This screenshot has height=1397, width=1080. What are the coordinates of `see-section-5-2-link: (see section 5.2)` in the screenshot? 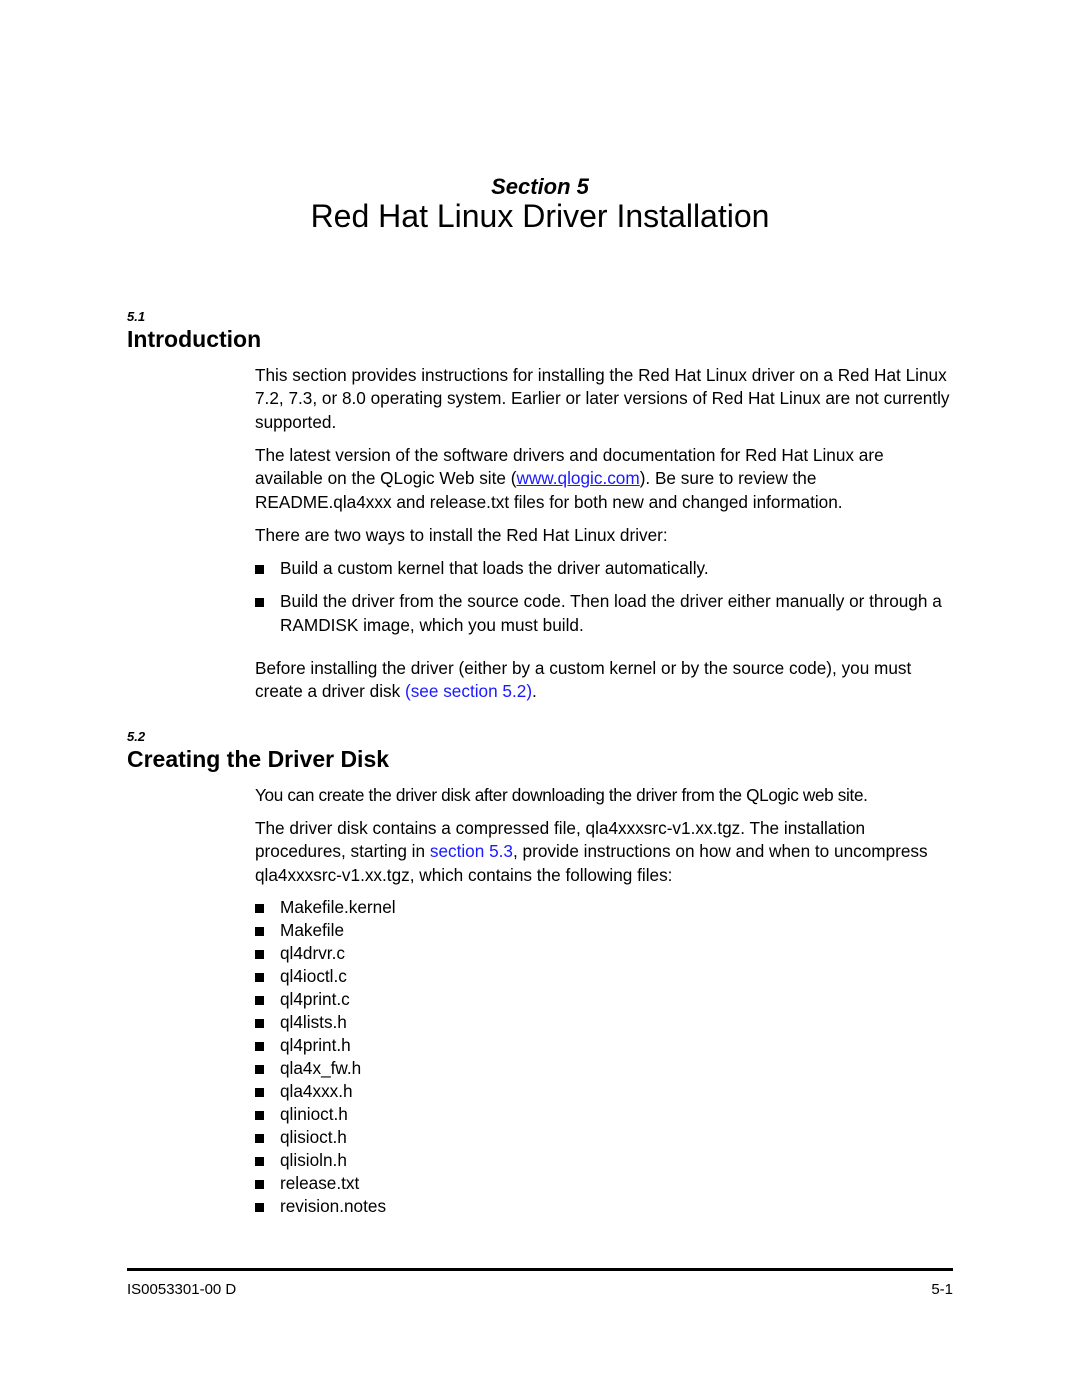 It's located at (468, 691).